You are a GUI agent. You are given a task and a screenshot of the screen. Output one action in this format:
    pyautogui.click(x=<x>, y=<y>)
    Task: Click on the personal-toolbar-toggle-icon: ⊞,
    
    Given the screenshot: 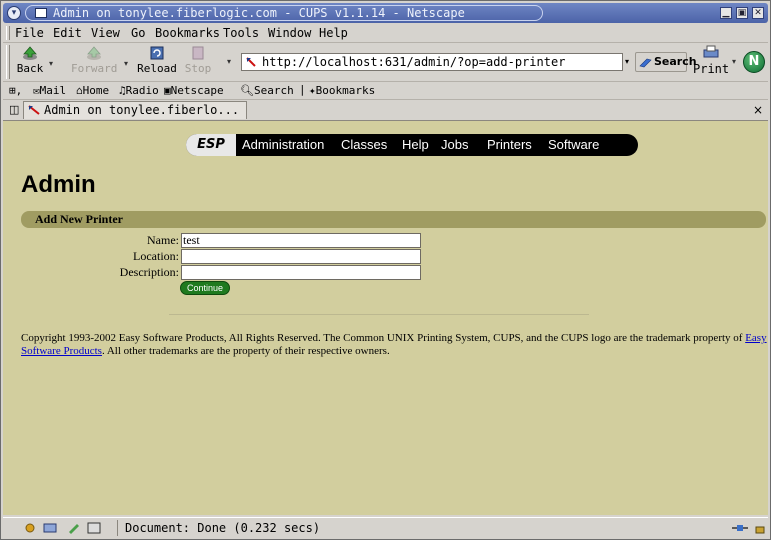 What is the action you would take?
    pyautogui.click(x=15, y=90)
    